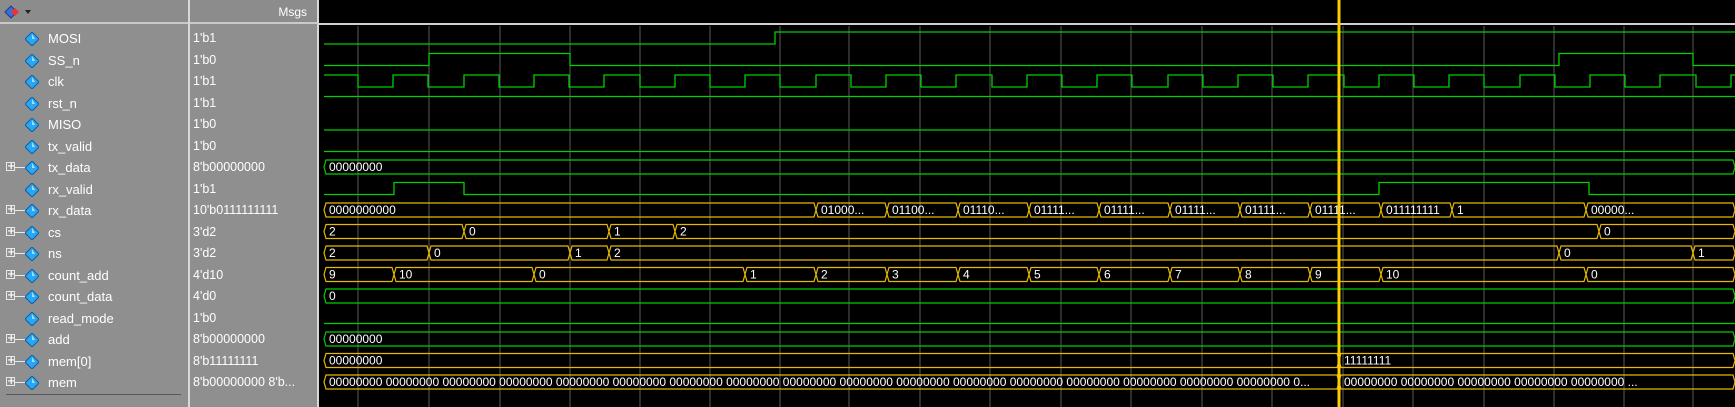  Describe the element at coordinates (59, 339) in the screenshot. I see `signal-name: add` at that location.